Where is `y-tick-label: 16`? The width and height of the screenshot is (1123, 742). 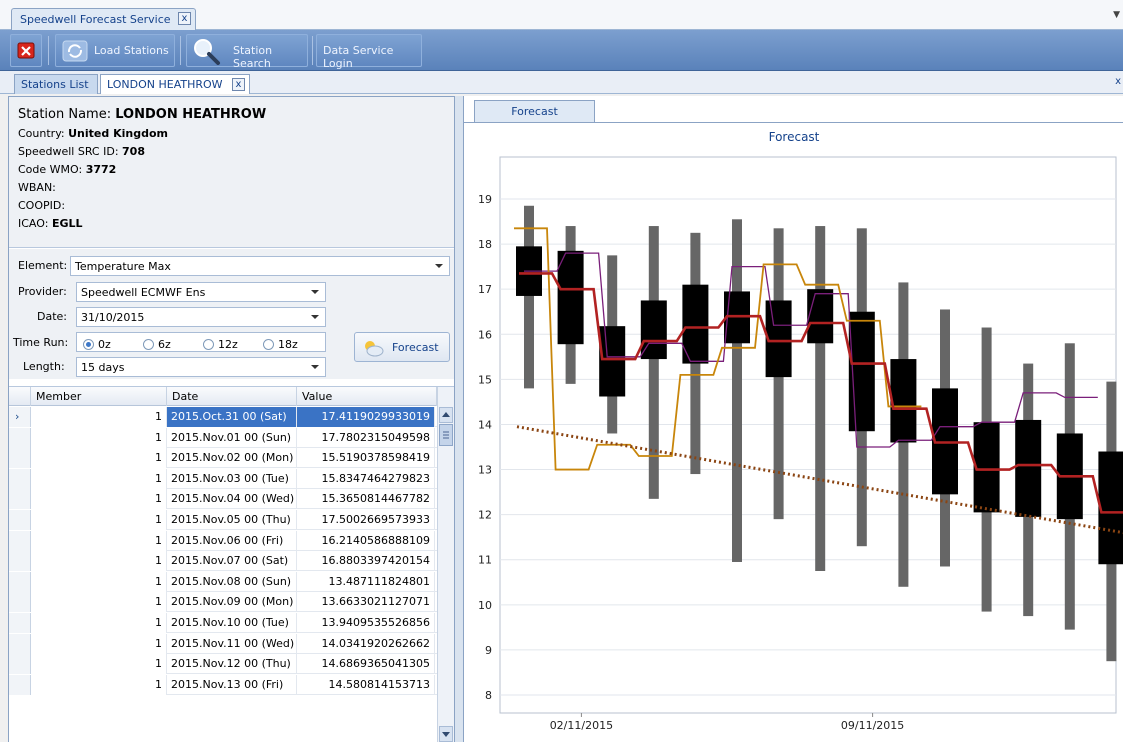
y-tick-label: 16 is located at coordinates (485, 334).